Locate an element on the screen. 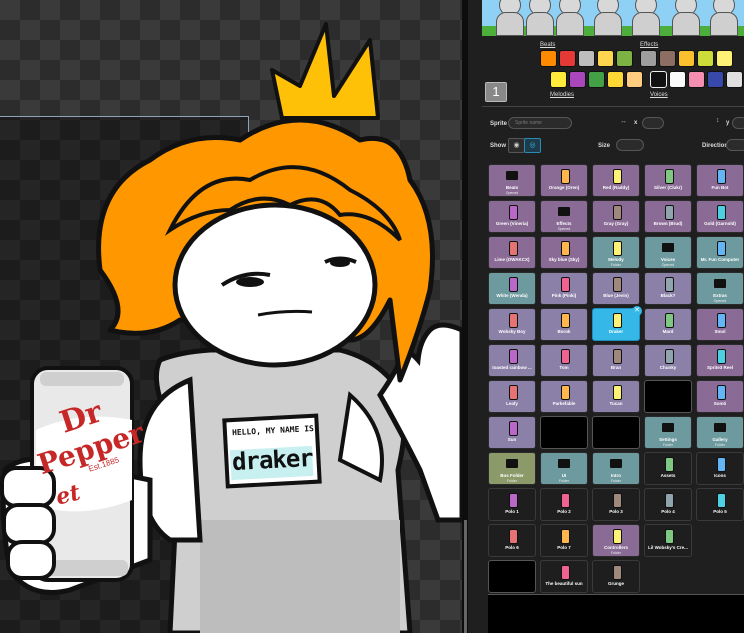  sprite-tile-label: Polo 1 is located at coordinates (512, 511).